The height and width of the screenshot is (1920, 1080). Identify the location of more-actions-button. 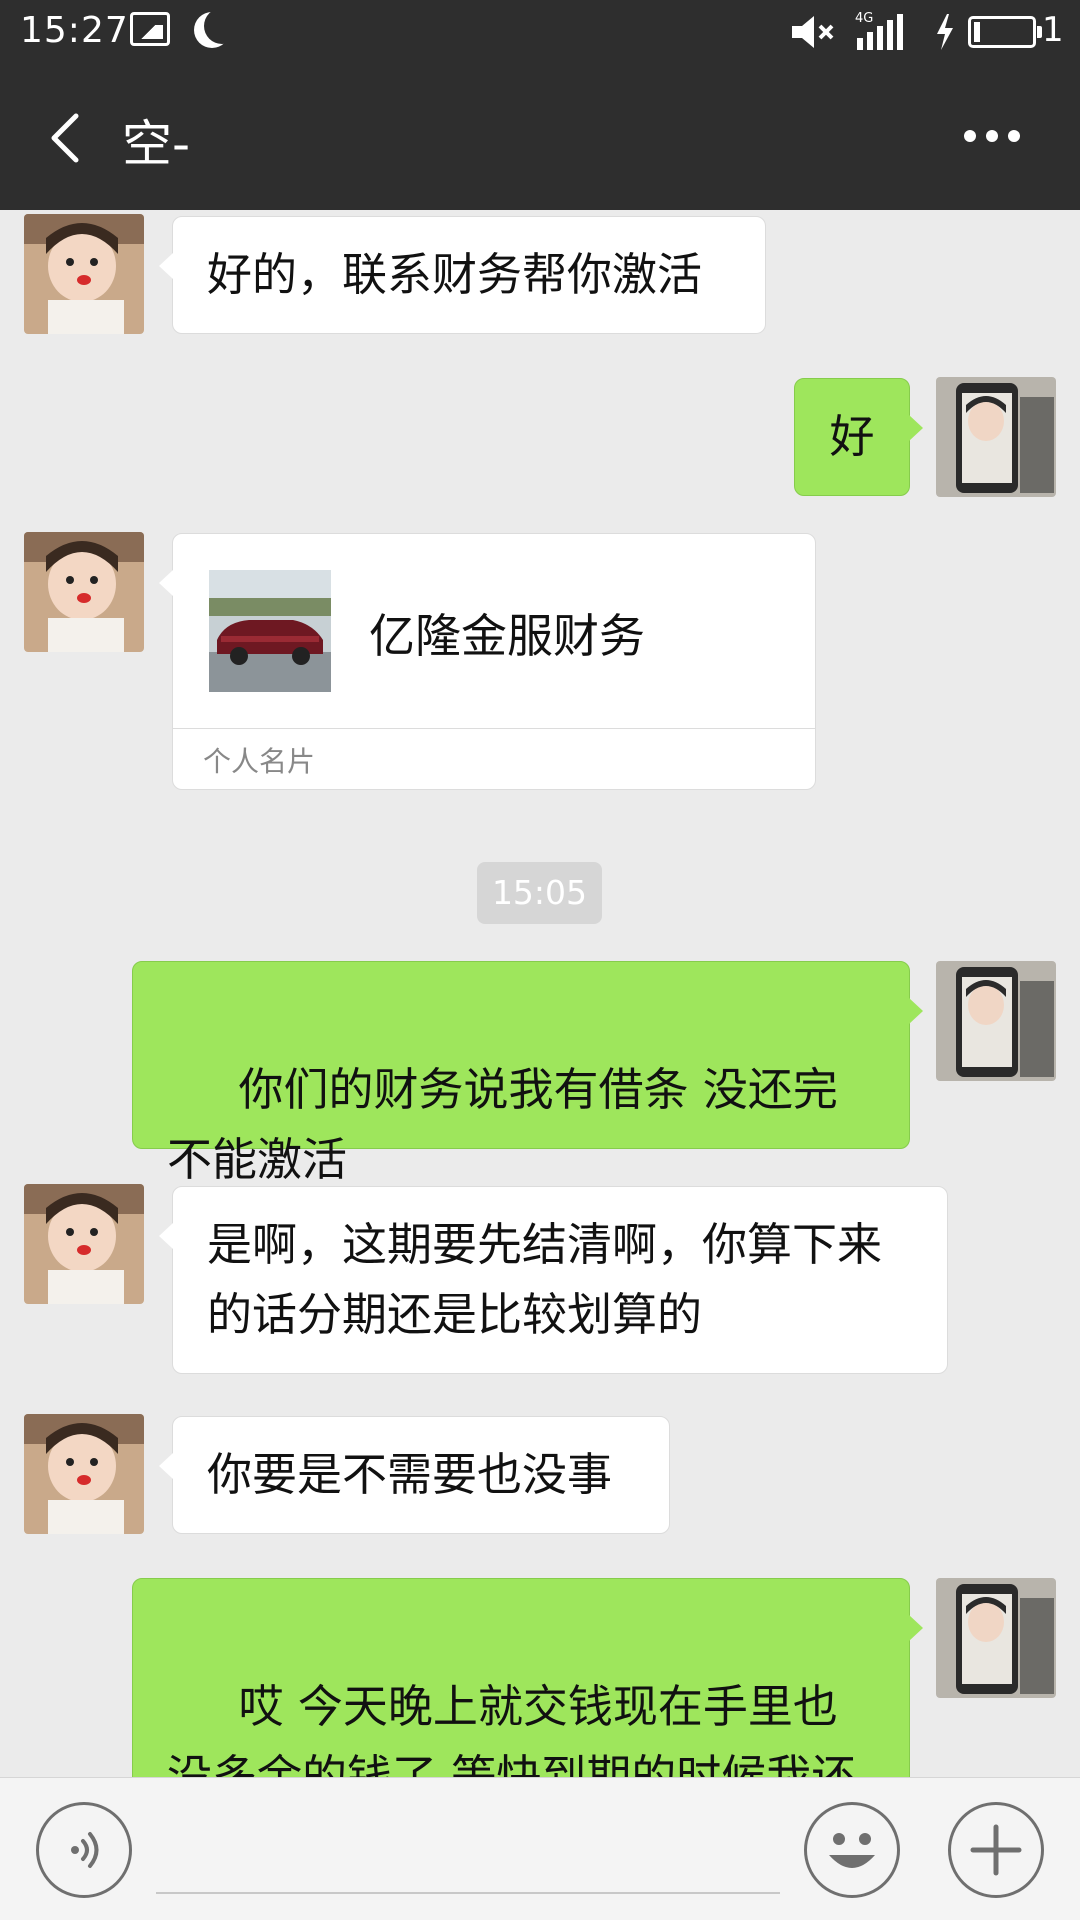
(996, 1850).